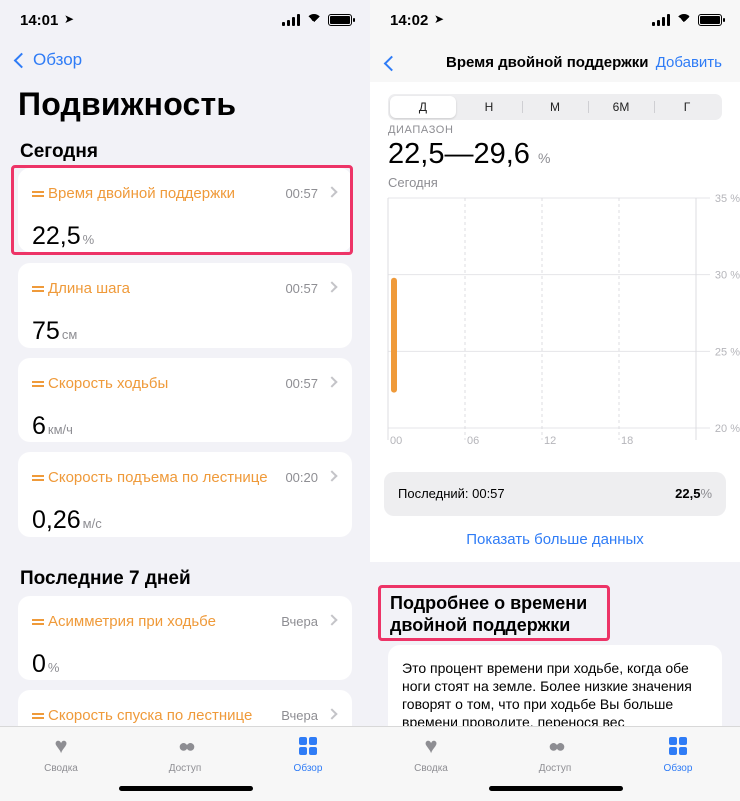 The width and height of the screenshot is (740, 801). I want to click on show-more-data-link: Показать больше данных, so click(555, 539).